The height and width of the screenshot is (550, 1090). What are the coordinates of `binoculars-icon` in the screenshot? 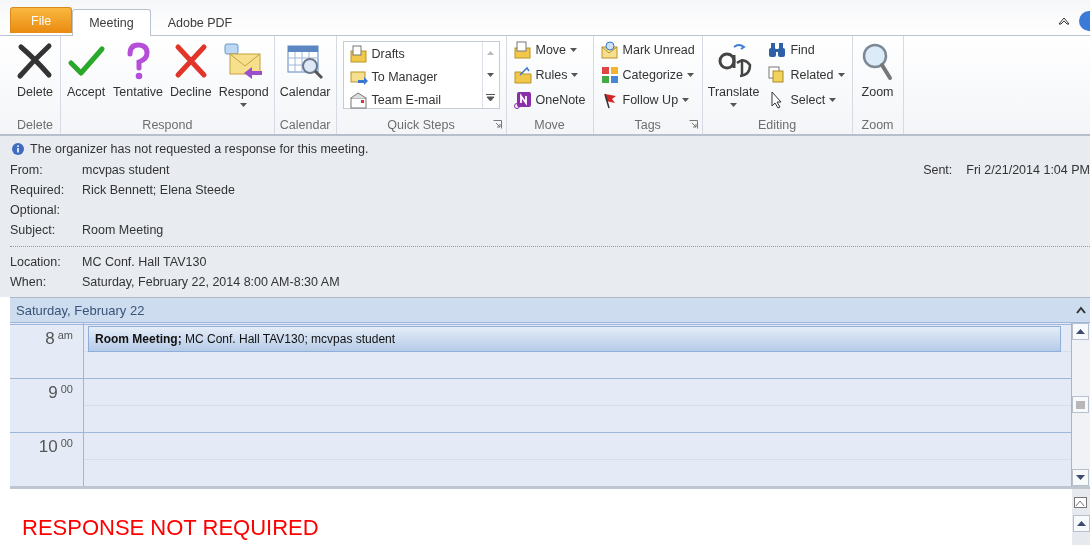 It's located at (777, 50).